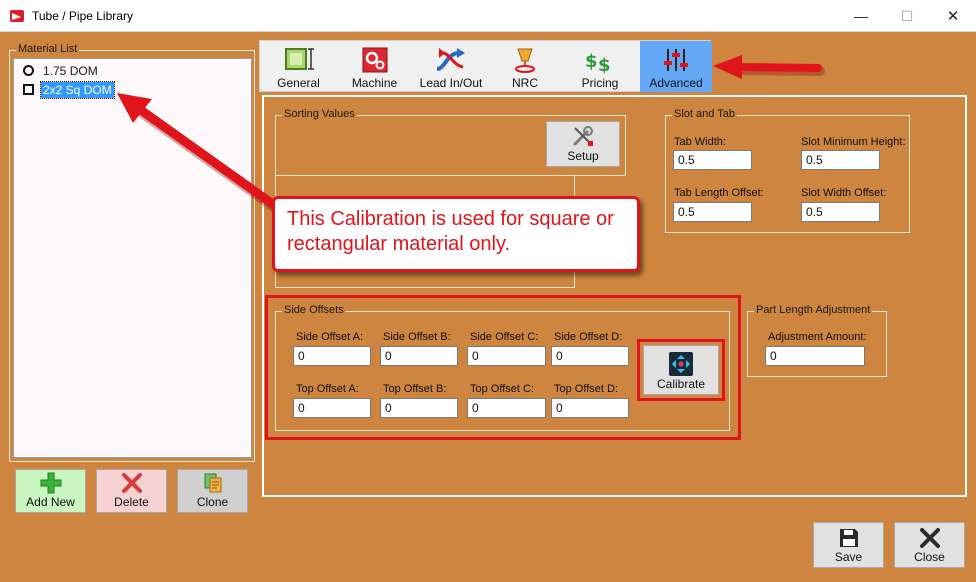 Image resolution: width=976 pixels, height=582 pixels. Describe the element at coordinates (719, 193) in the screenshot. I see `tab-length-offset-label: Tab Length Offset:` at that location.